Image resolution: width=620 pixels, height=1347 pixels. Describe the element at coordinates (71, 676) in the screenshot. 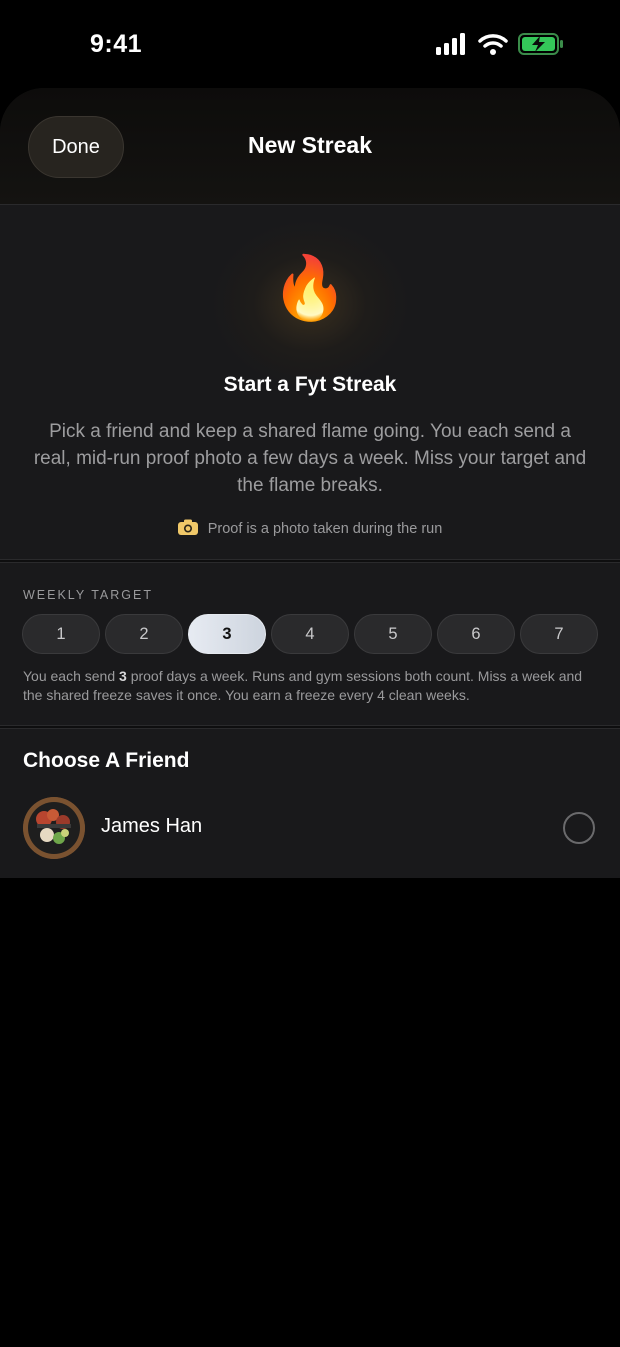

I see `help-prefix: You each send` at that location.